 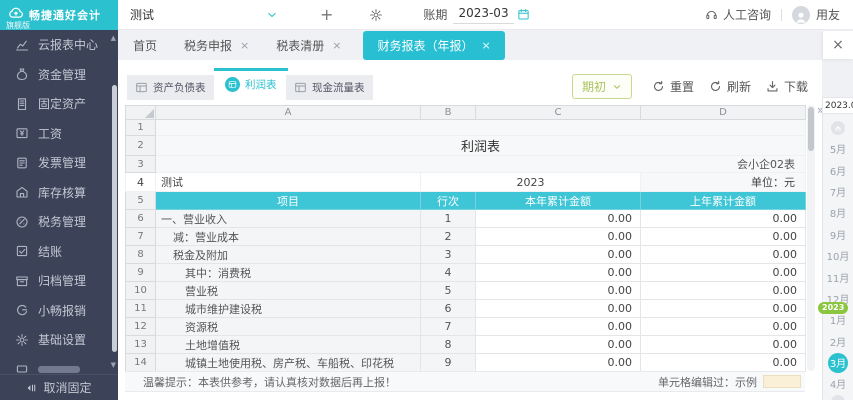 What do you see at coordinates (838, 383) in the screenshot?
I see `month-item: 4月` at bounding box center [838, 383].